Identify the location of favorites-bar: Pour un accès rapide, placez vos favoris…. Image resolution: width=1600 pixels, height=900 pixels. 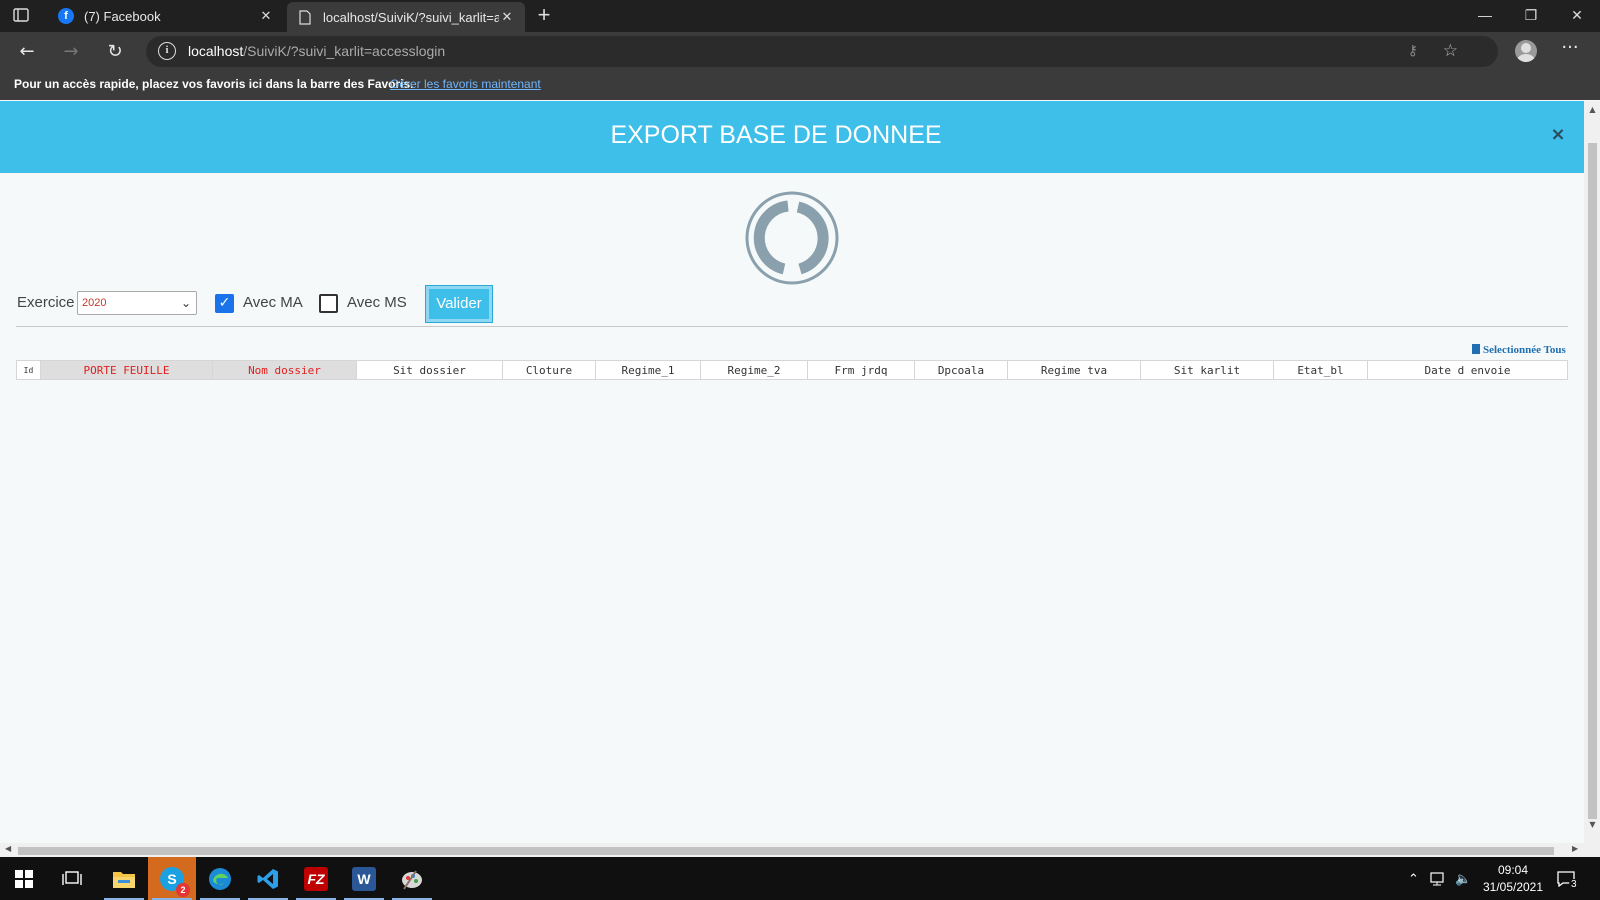
(800, 85).